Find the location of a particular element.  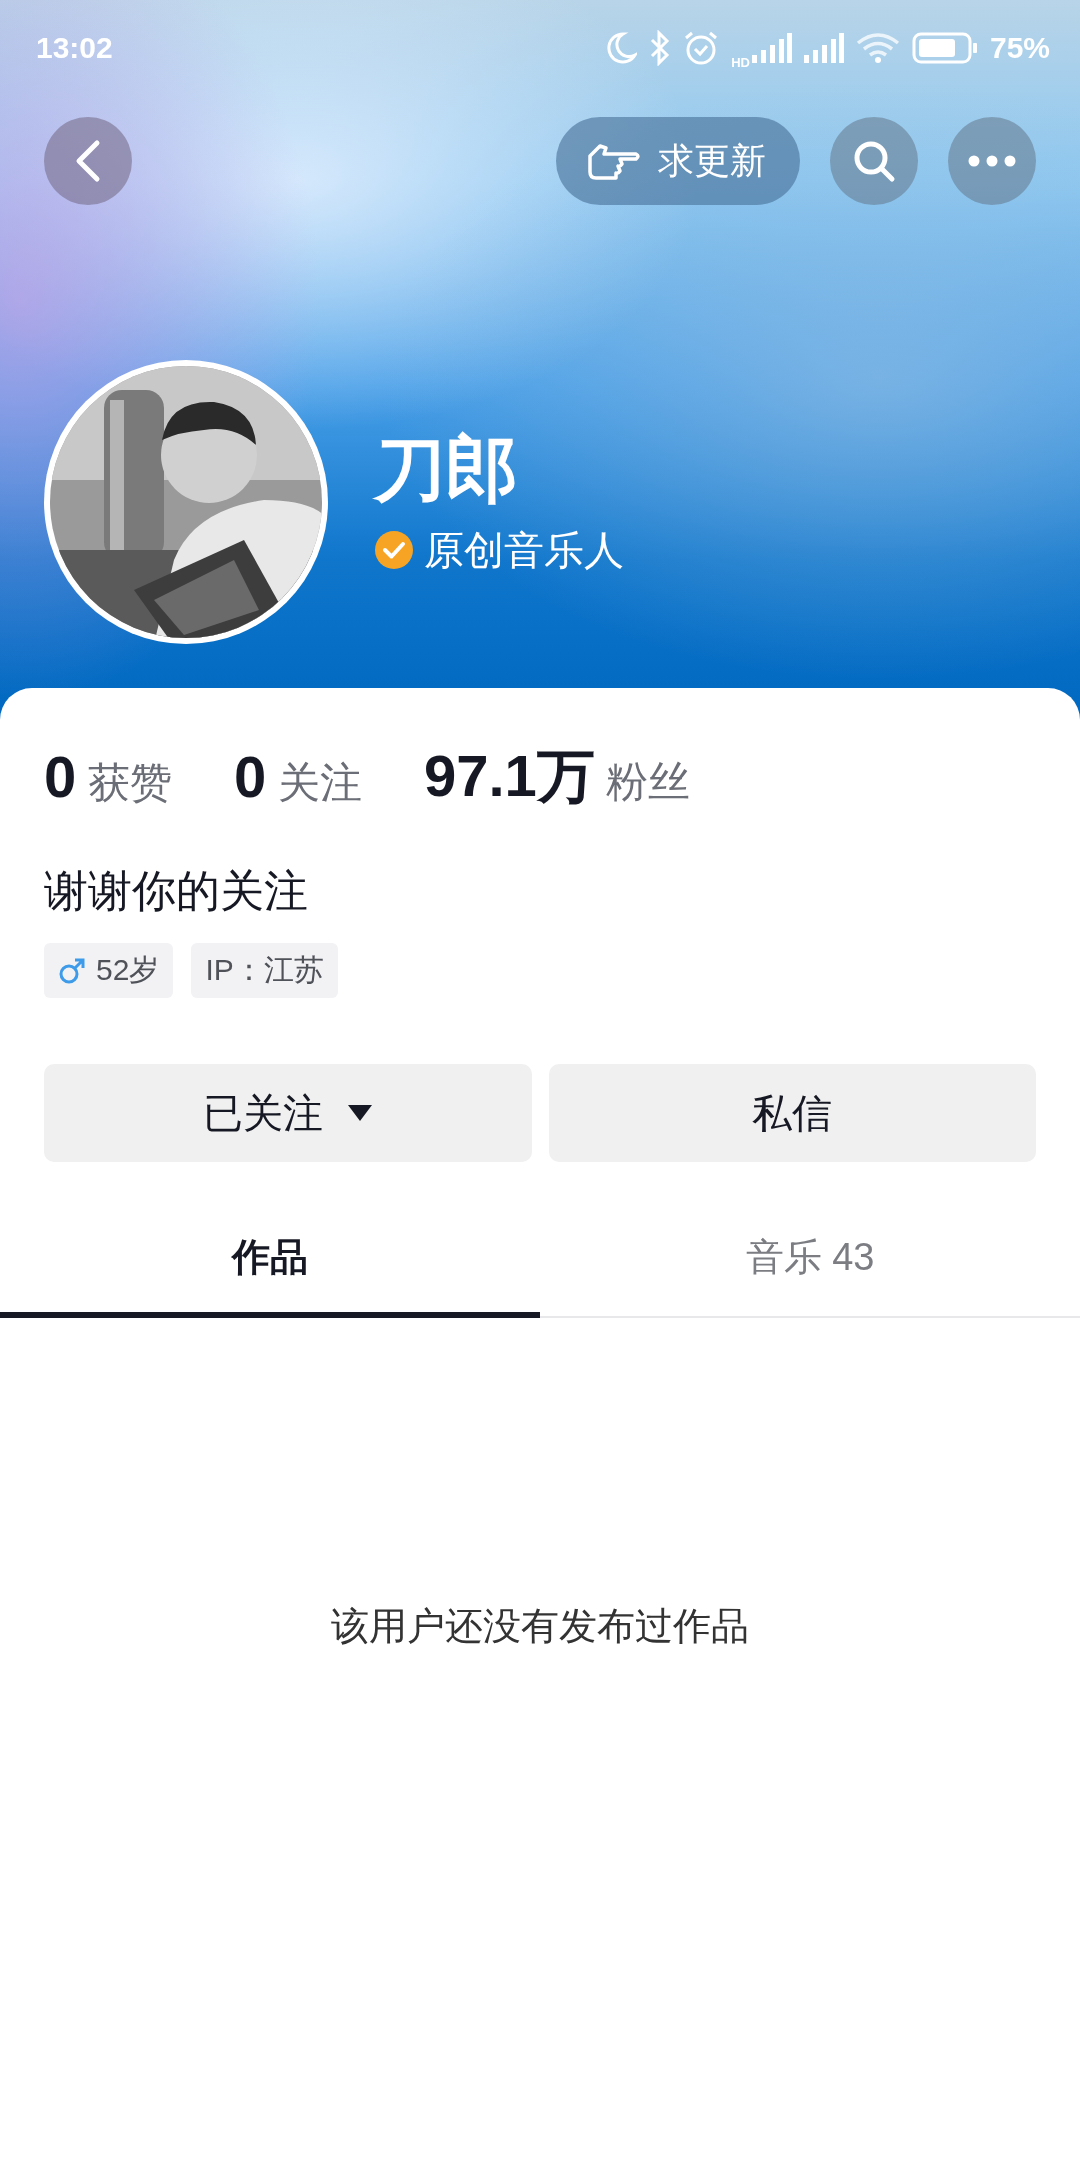

more-icon is located at coordinates (992, 161).